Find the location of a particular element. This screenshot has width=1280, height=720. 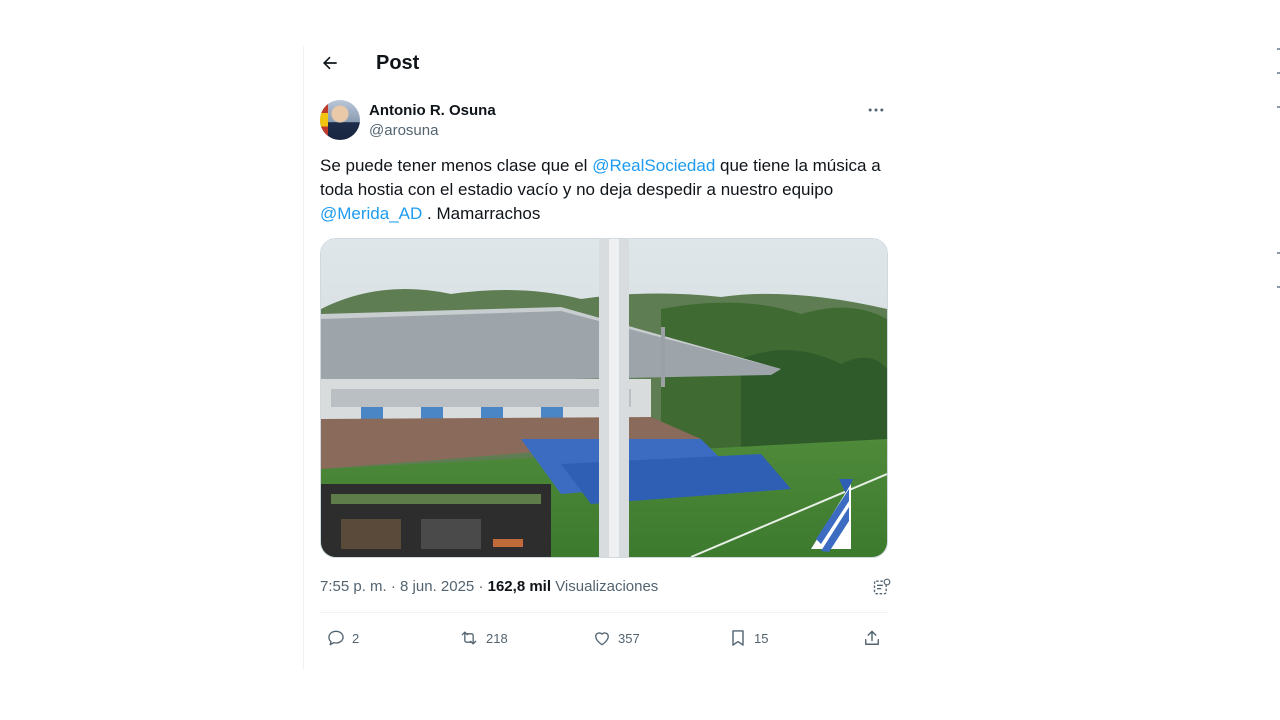

reply-count: 2 is located at coordinates (356, 638).